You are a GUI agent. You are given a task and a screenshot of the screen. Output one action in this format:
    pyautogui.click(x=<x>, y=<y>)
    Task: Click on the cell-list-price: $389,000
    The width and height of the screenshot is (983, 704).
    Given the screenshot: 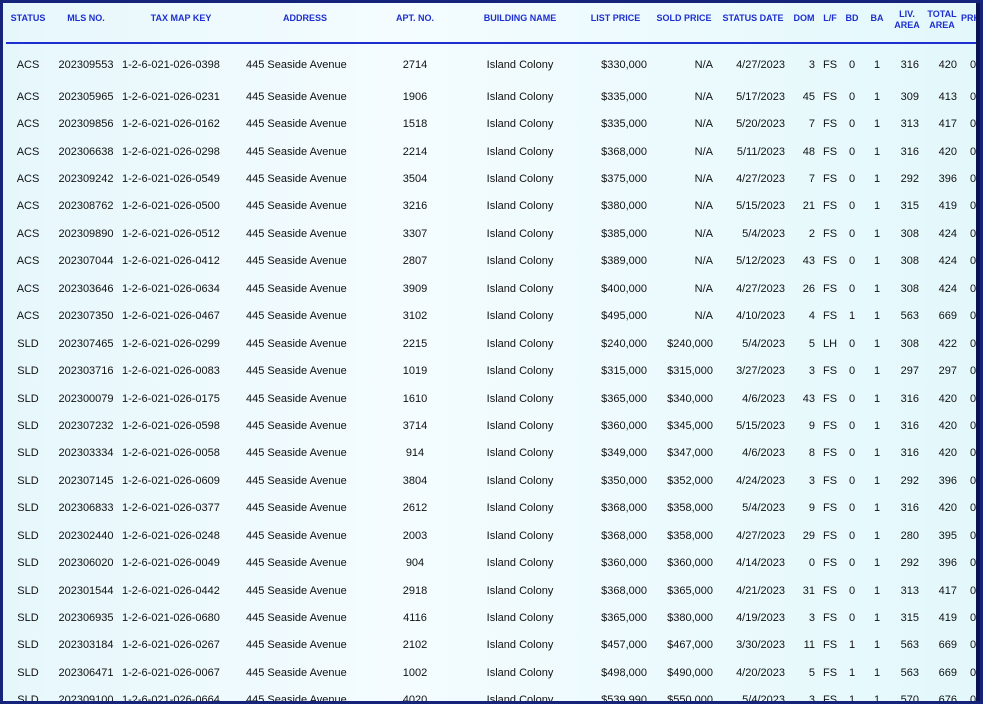 What is the action you would take?
    pyautogui.click(x=624, y=261)
    